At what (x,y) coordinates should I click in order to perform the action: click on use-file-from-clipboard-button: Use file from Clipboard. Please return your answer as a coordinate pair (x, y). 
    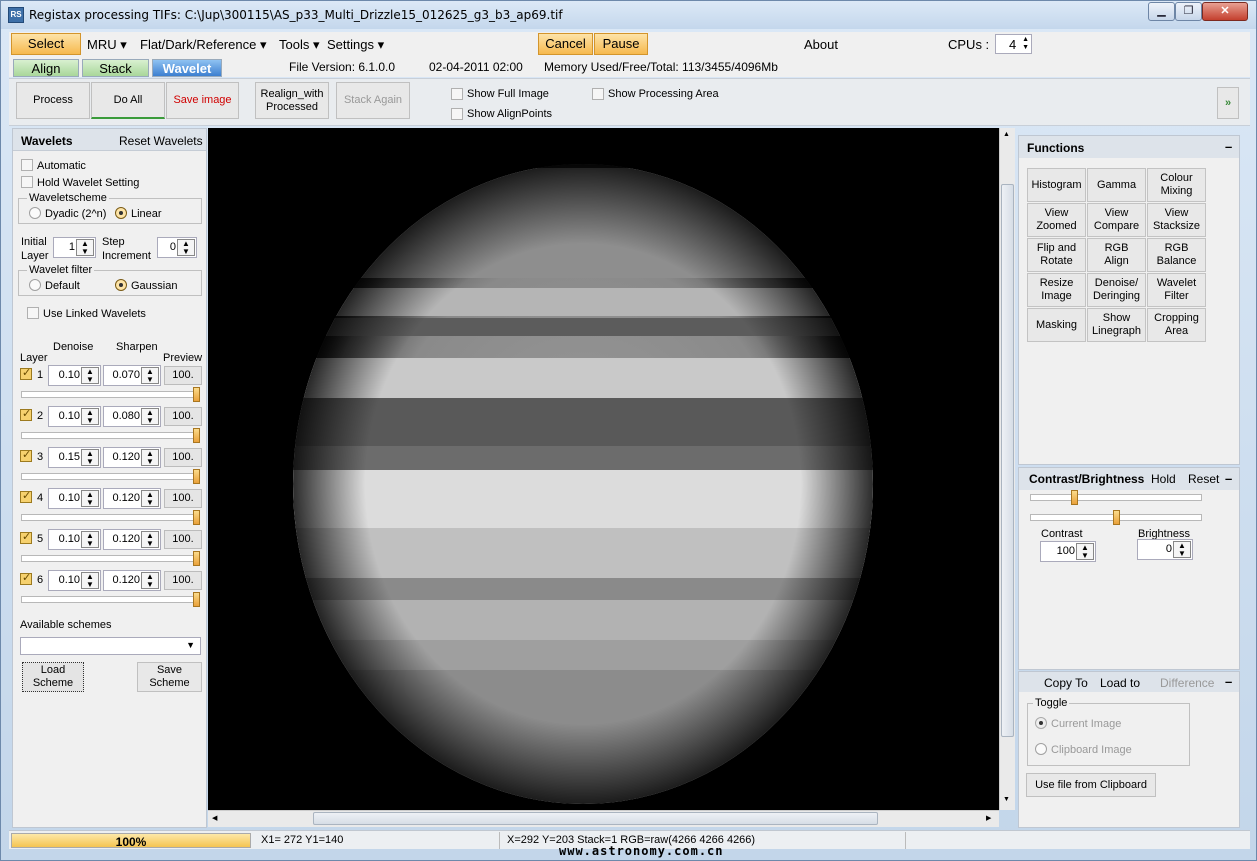
    Looking at the image, I should click on (1091, 785).